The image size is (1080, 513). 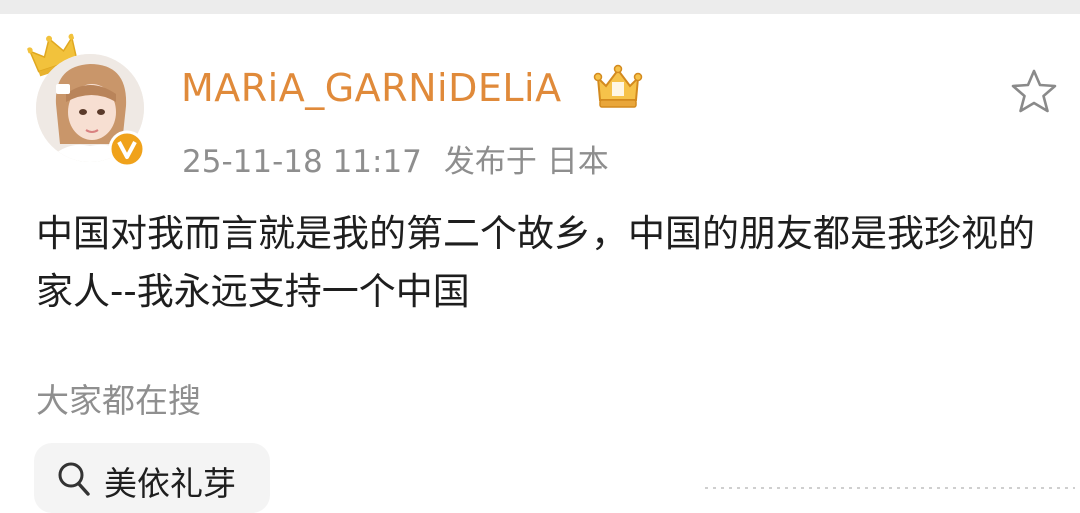 I want to click on trending-search-label: 大家都在搜, so click(x=118, y=400).